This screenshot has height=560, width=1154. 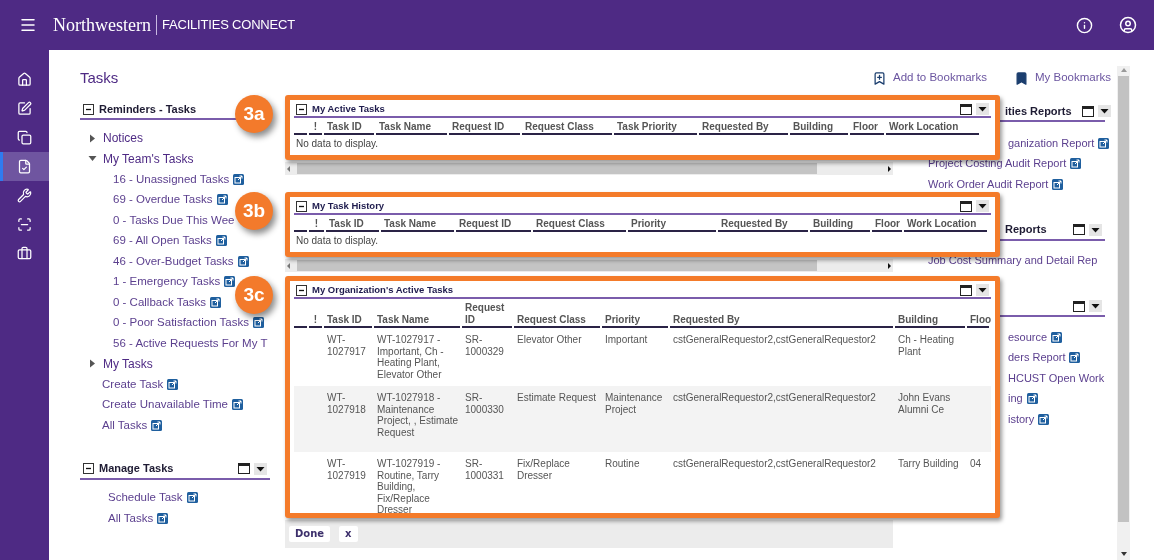 I want to click on task-link: 69 - Overdue Tasks, so click(x=163, y=200).